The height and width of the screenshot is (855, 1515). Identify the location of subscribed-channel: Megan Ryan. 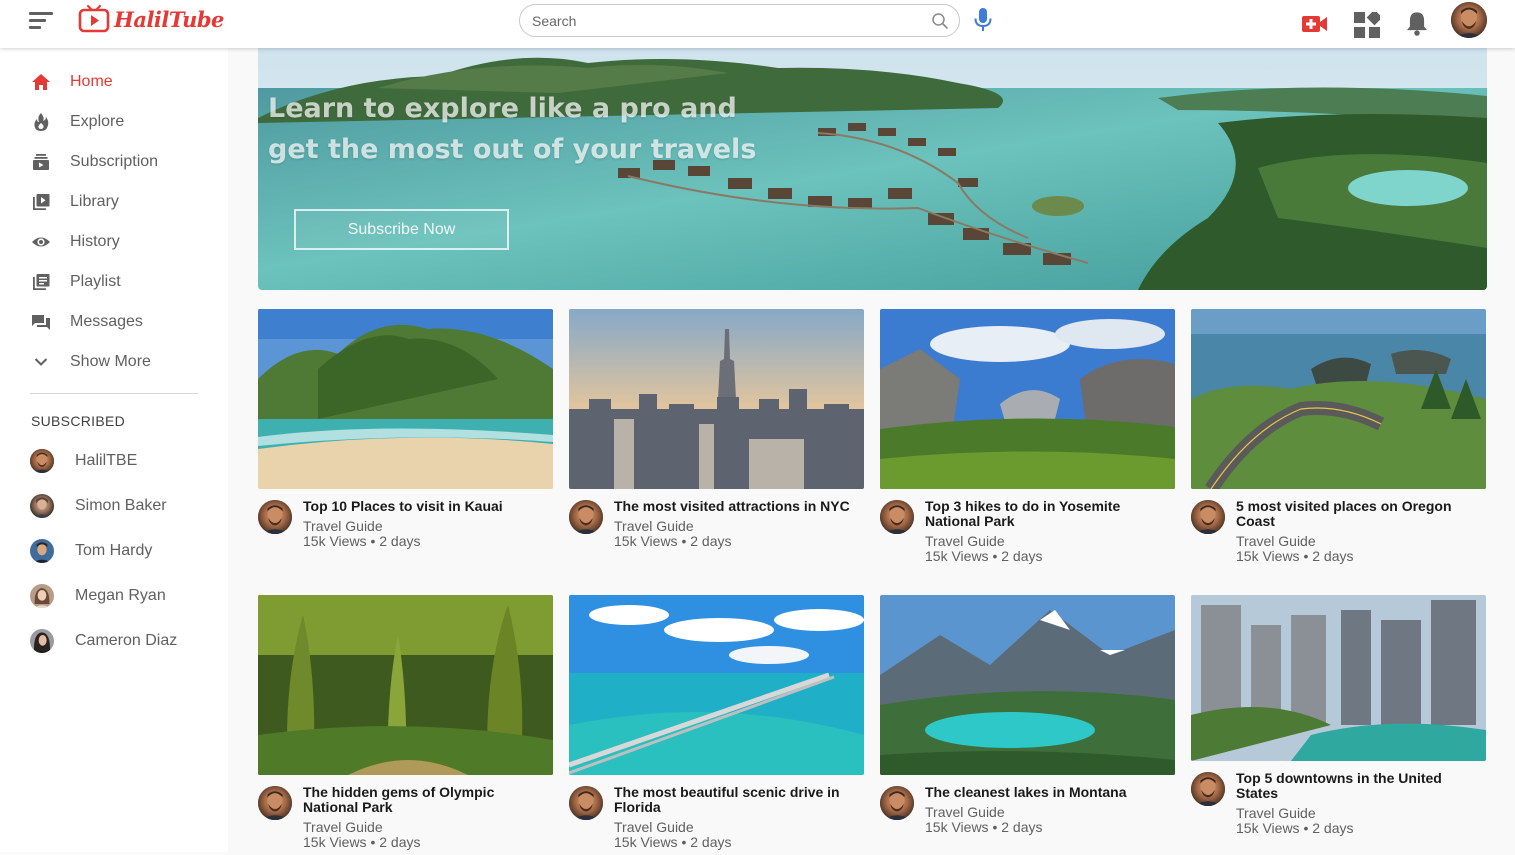
(114, 596).